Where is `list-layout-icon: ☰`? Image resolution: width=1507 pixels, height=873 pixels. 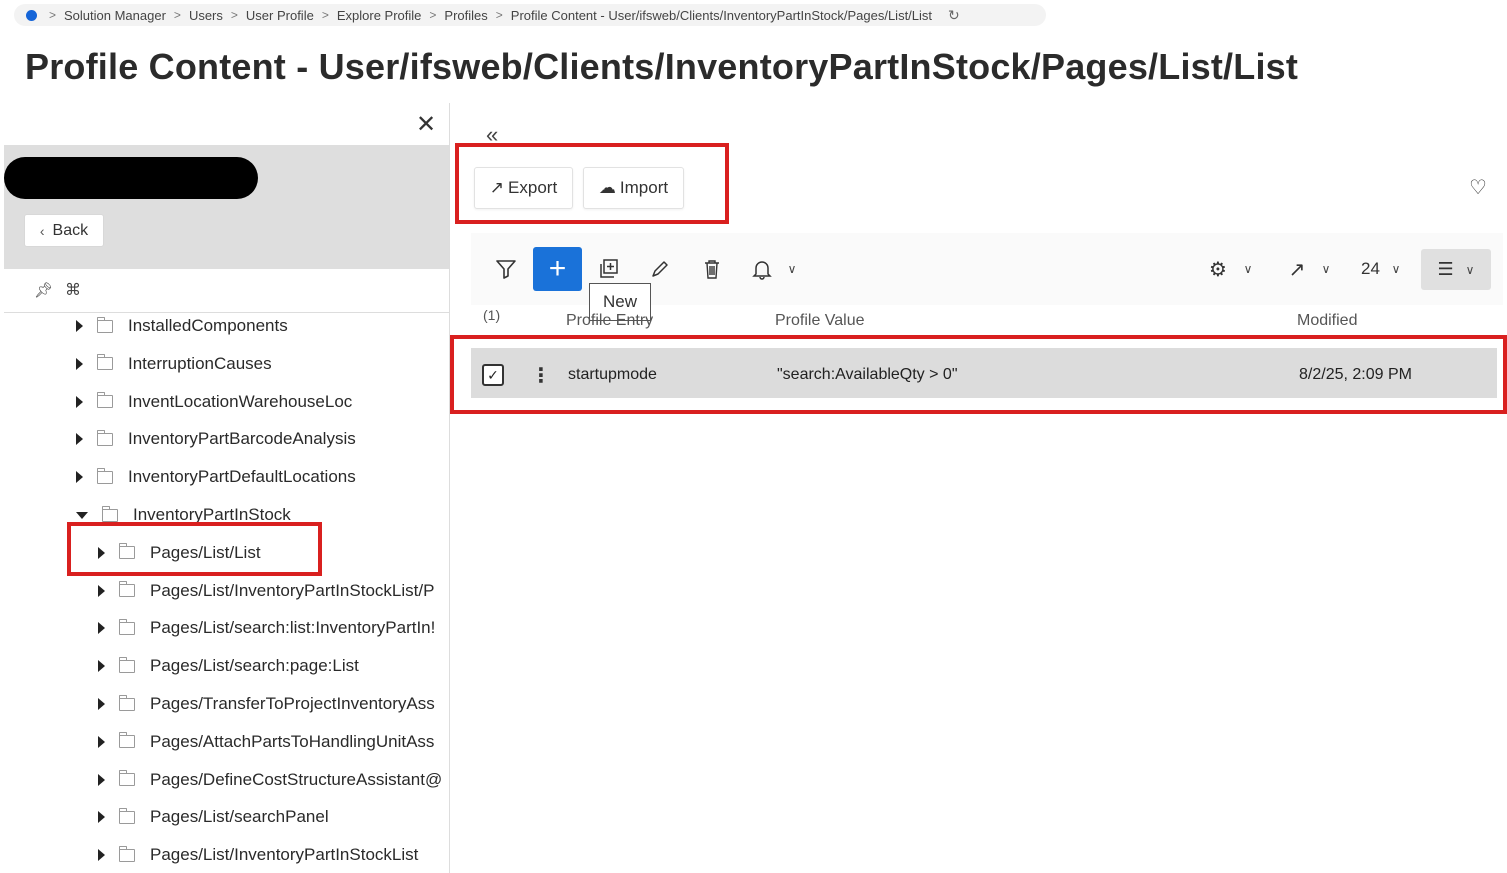
list-layout-icon: ☰ is located at coordinates (1445, 269).